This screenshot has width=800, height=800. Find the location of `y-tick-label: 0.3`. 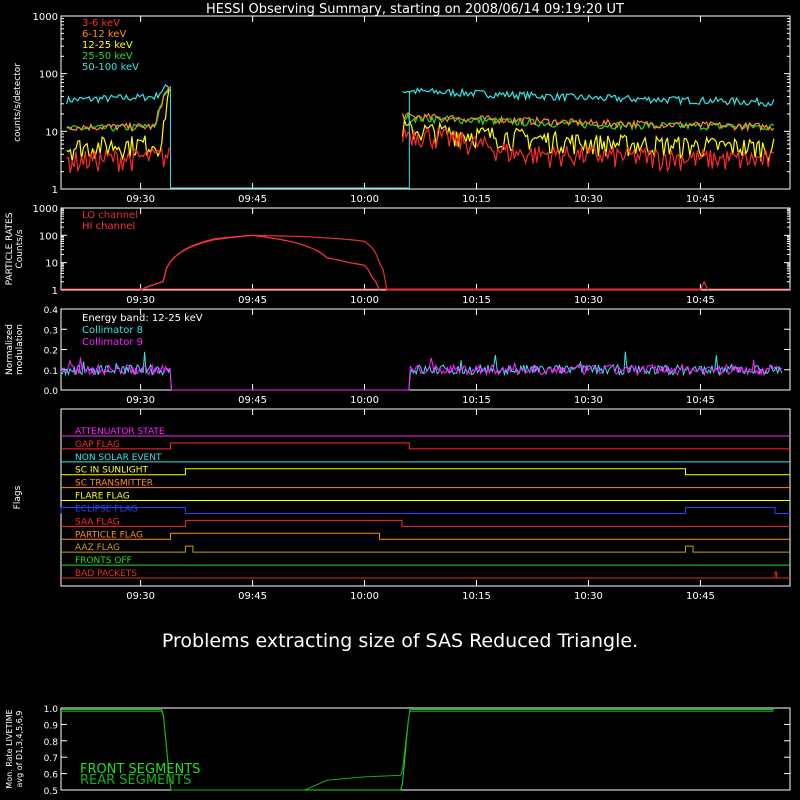

y-tick-label: 0.3 is located at coordinates (51, 331).